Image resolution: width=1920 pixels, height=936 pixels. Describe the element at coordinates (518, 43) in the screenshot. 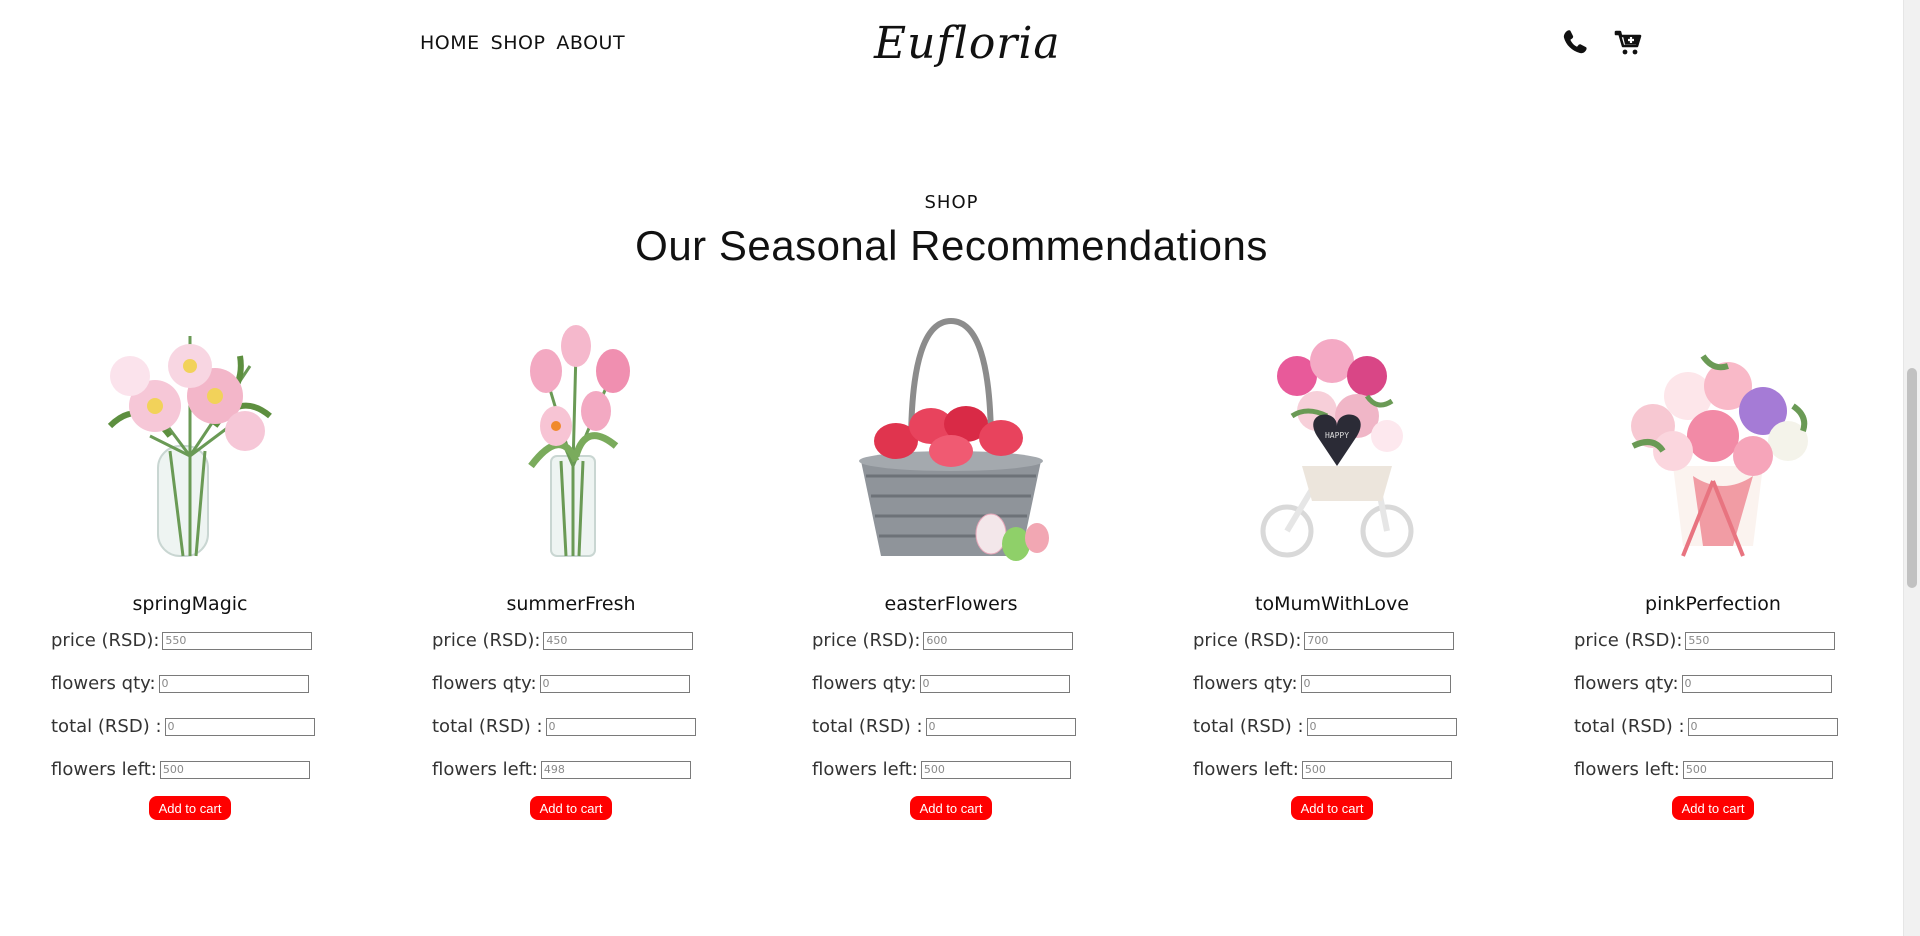

I see `nav-shop-link: SHOP` at that location.